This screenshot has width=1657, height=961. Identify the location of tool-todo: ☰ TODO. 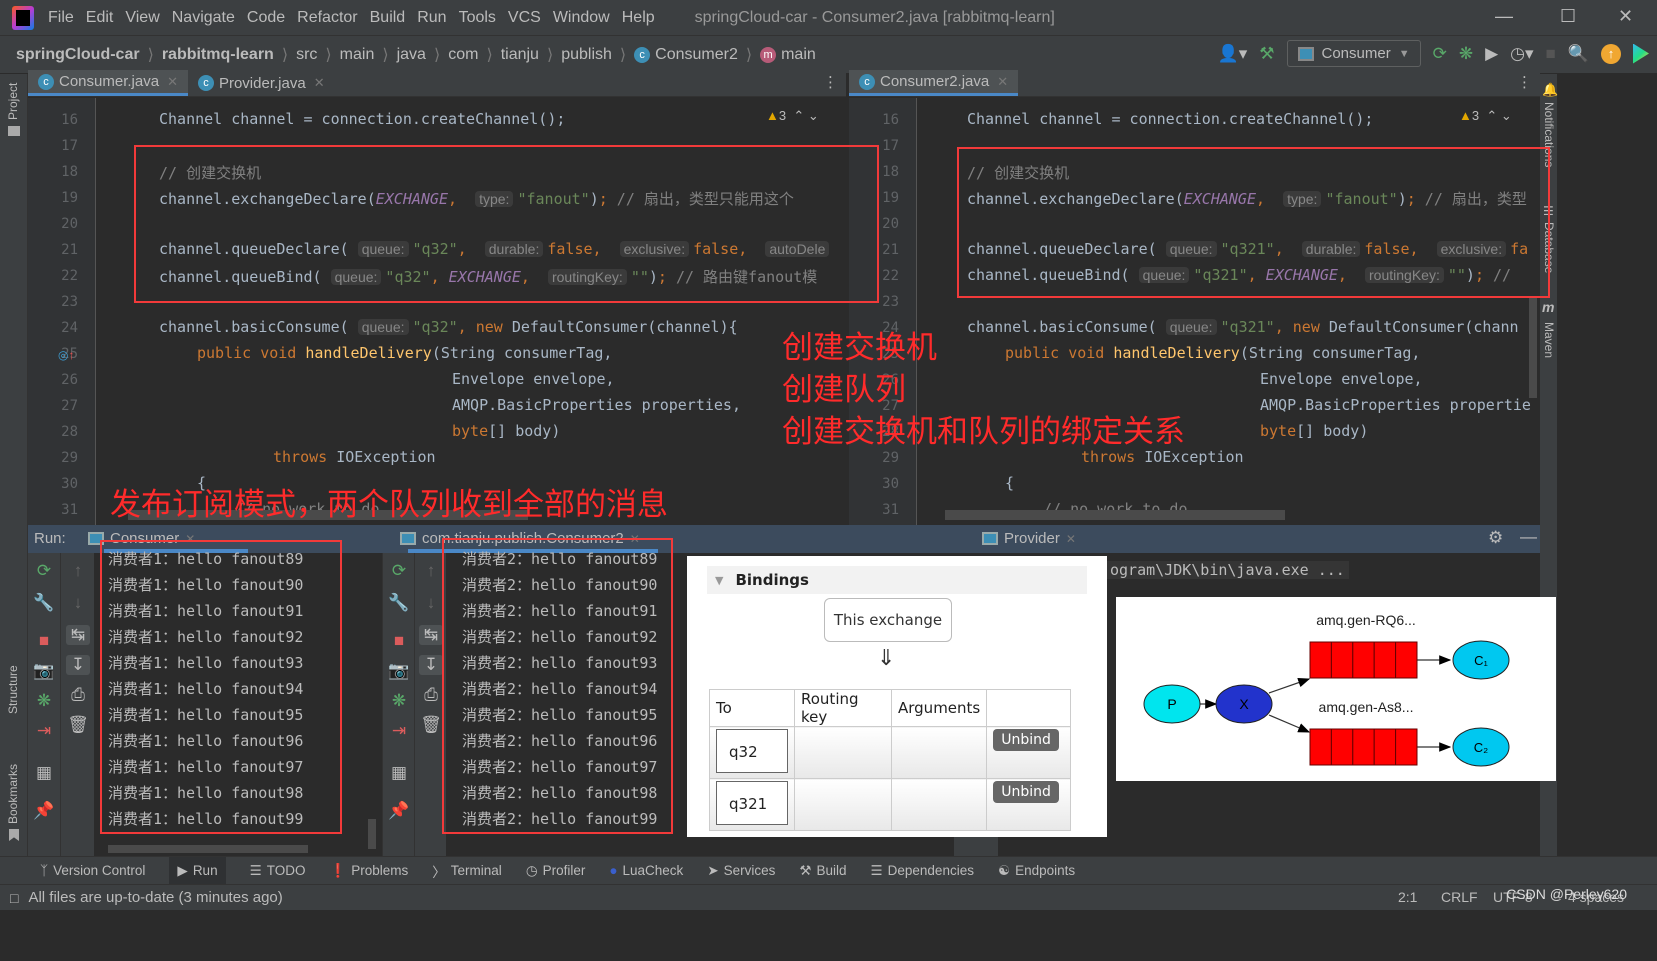
(278, 870).